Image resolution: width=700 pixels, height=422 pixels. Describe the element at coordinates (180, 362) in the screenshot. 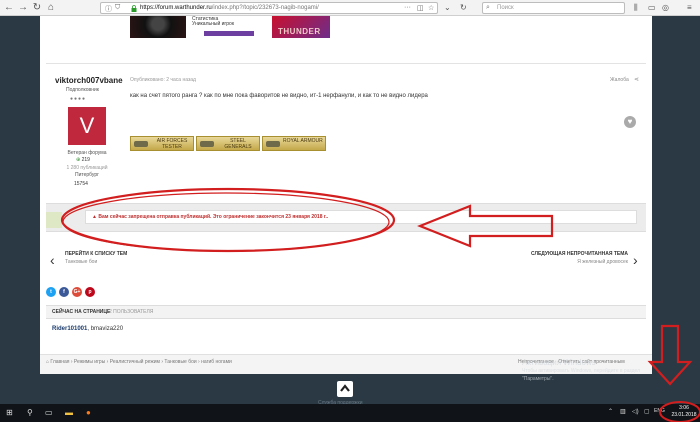

I see `breadcrumb-item: Танковые бои` at that location.